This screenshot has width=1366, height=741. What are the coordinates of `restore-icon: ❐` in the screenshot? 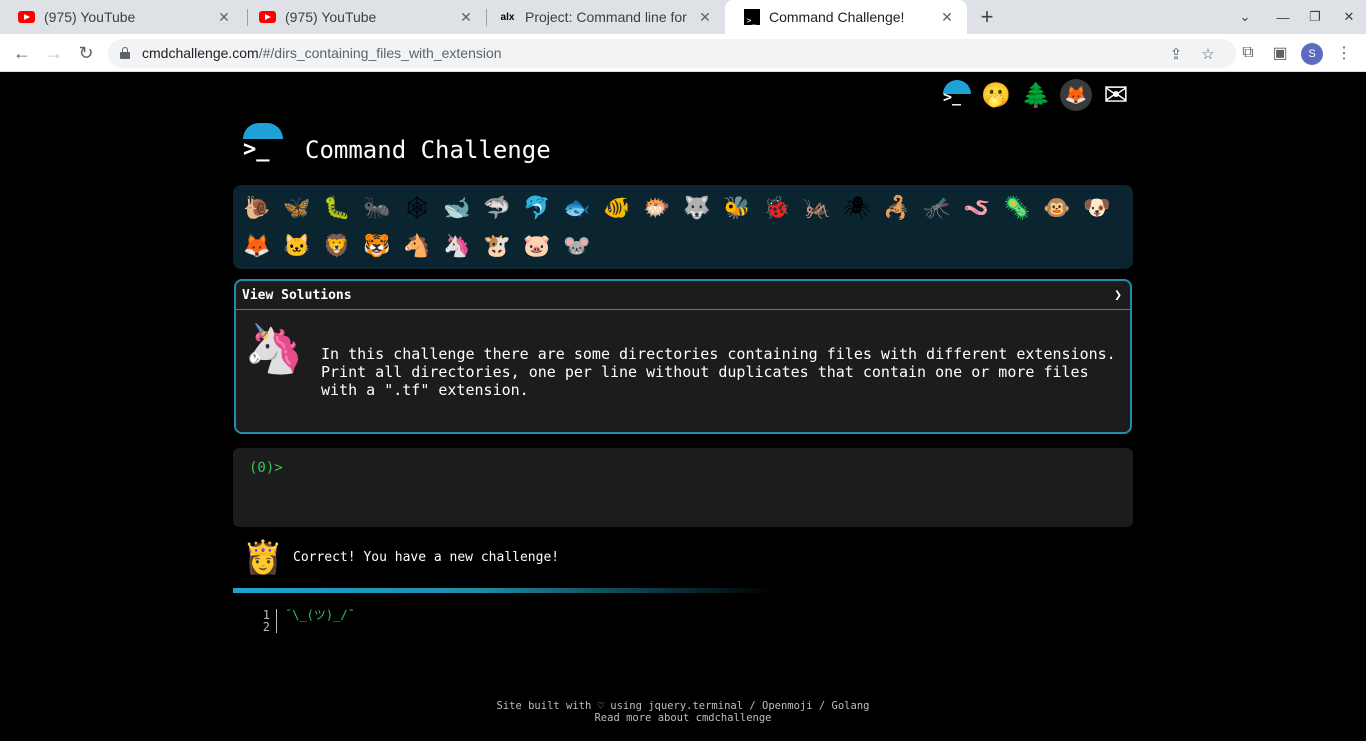 It's located at (1315, 17).